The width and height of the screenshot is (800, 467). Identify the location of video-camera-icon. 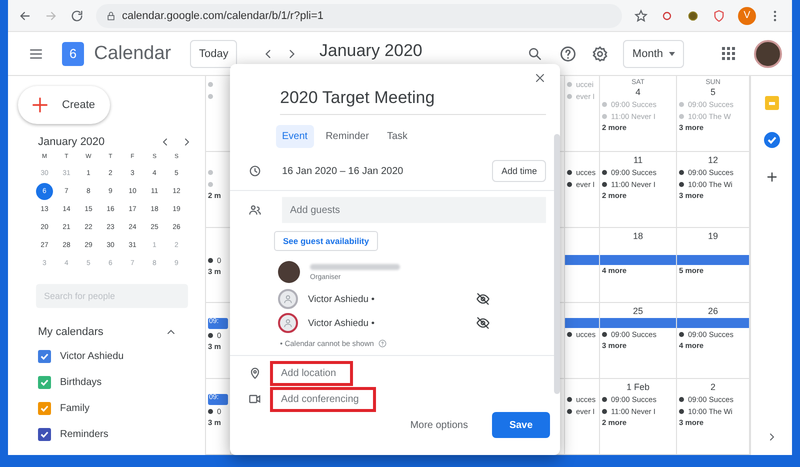
(255, 399).